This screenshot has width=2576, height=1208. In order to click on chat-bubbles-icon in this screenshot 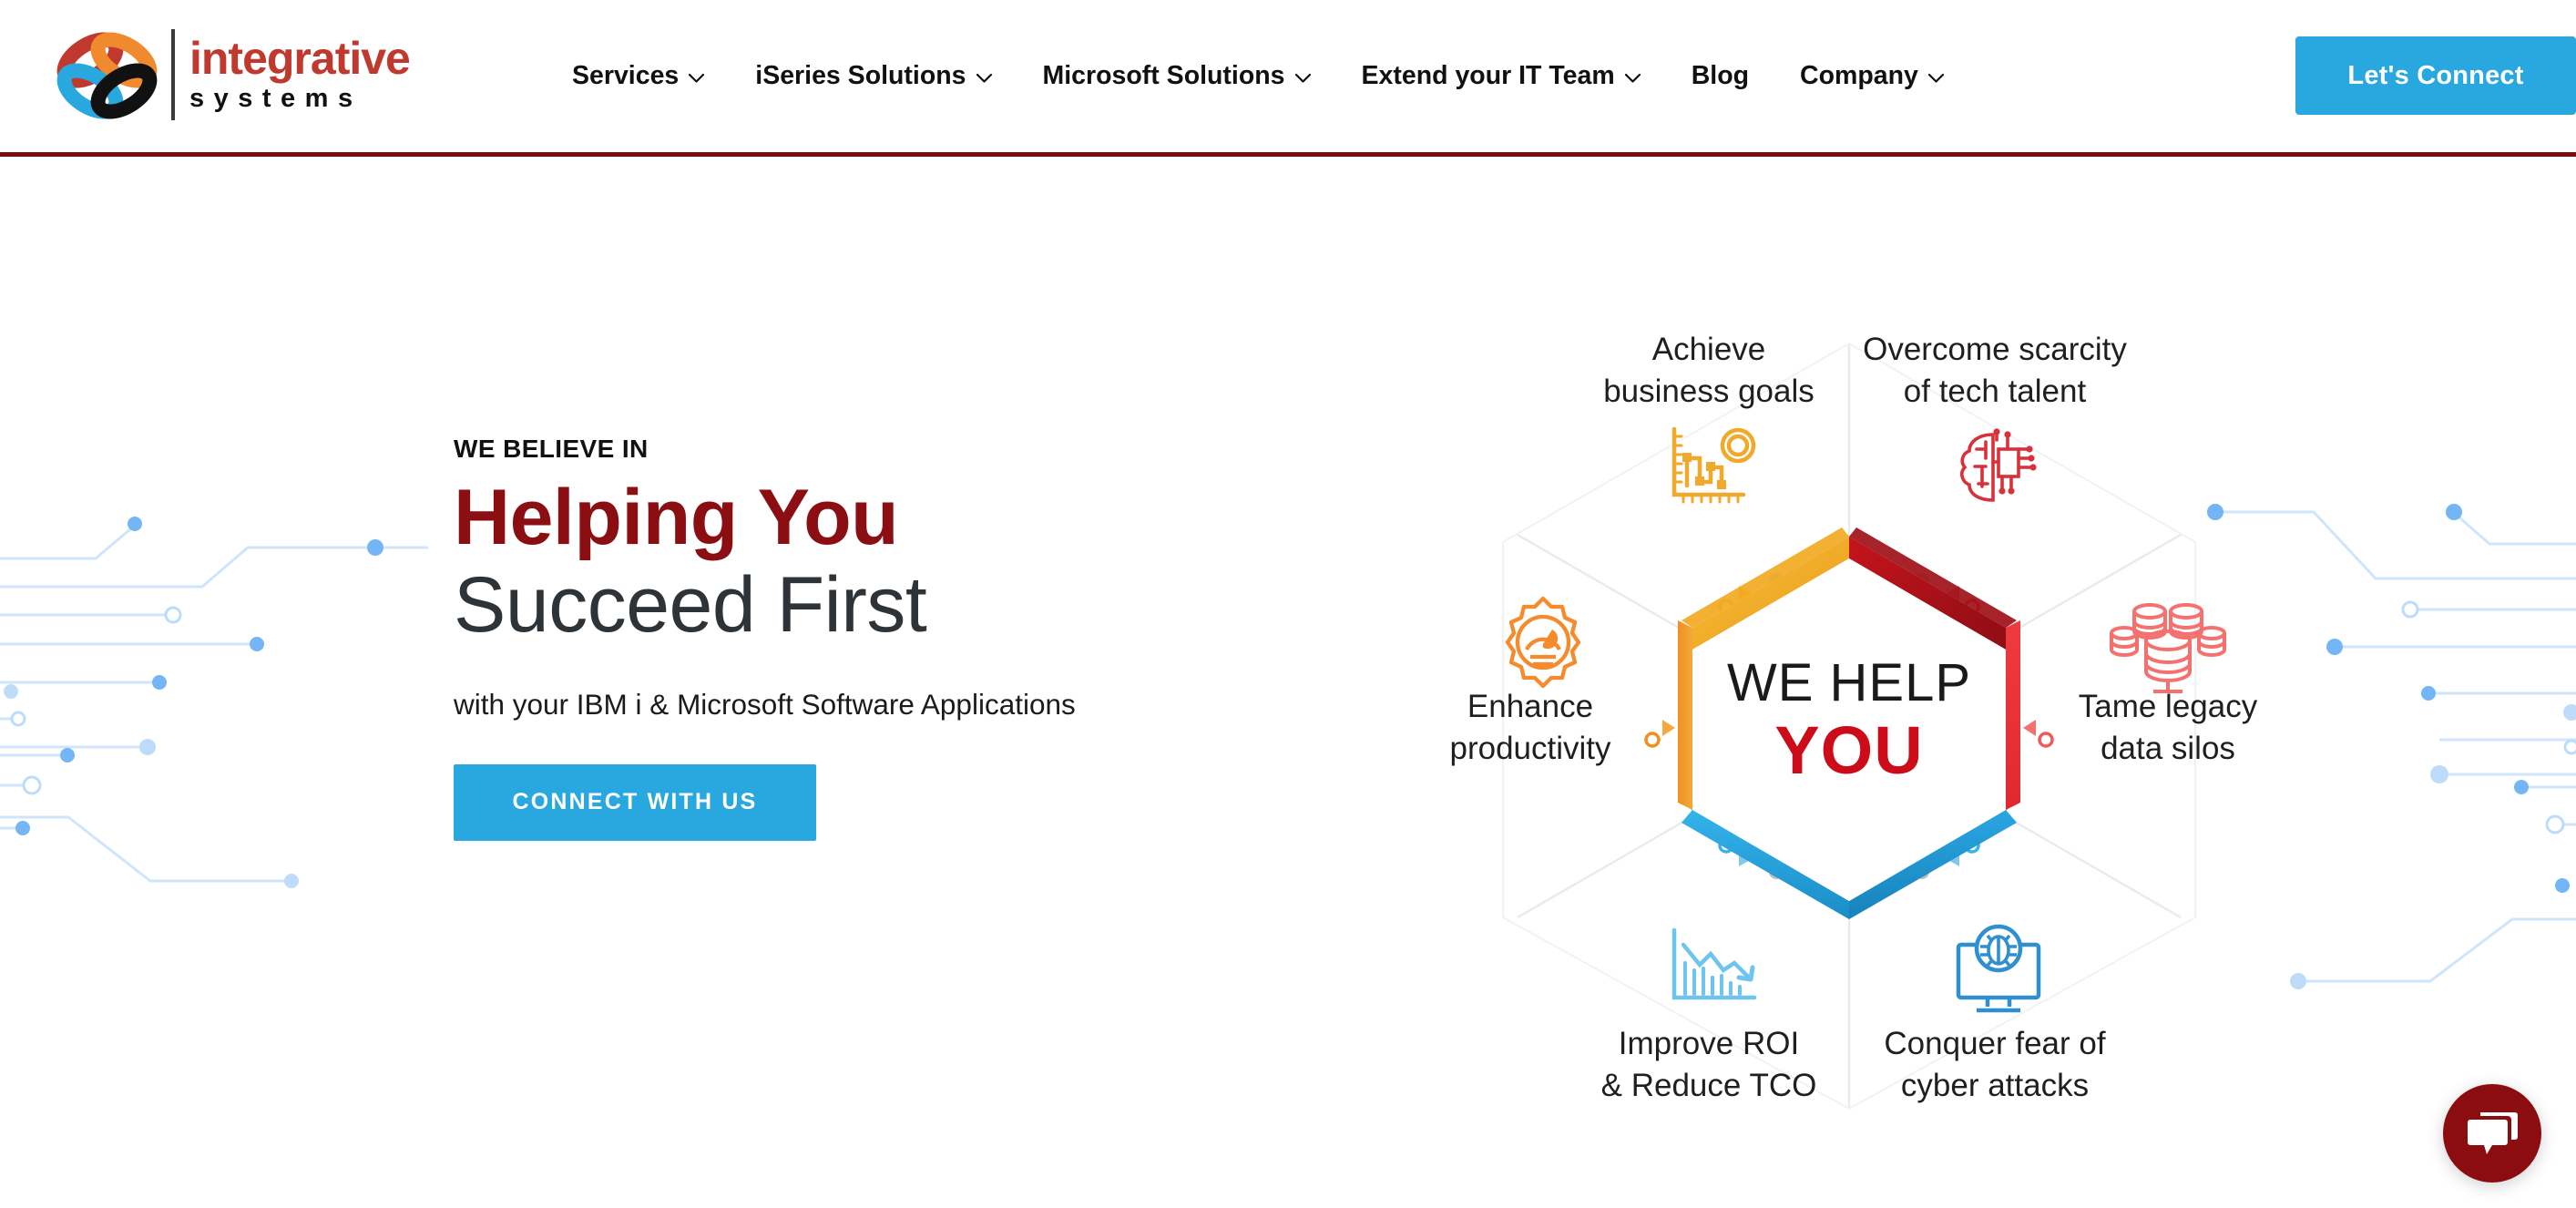, I will do `click(2492, 1134)`.